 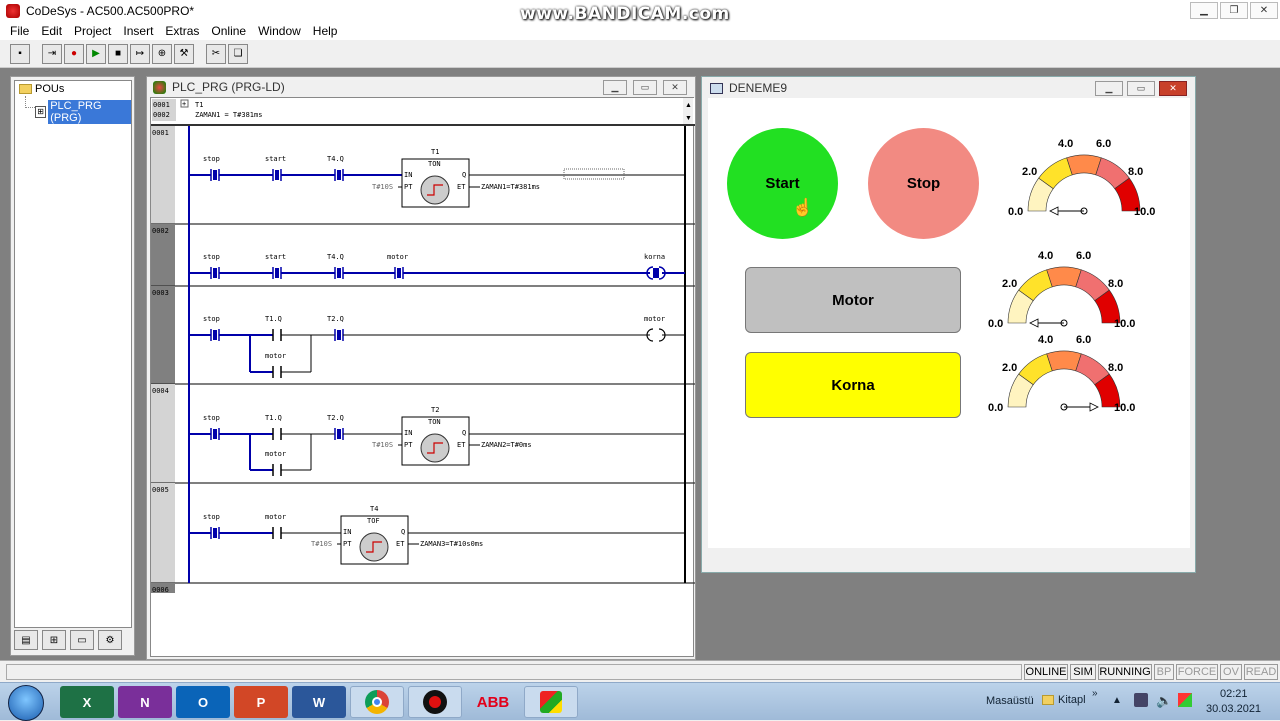 What do you see at coordinates (335, 319) in the screenshot?
I see `contact-label: T2.Q` at bounding box center [335, 319].